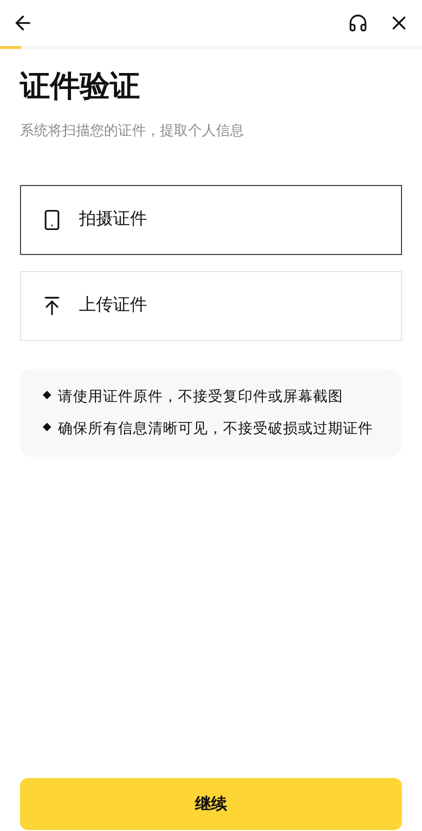 The image size is (422, 831). What do you see at coordinates (80, 87) in the screenshot?
I see `page-title: 证件验证` at bounding box center [80, 87].